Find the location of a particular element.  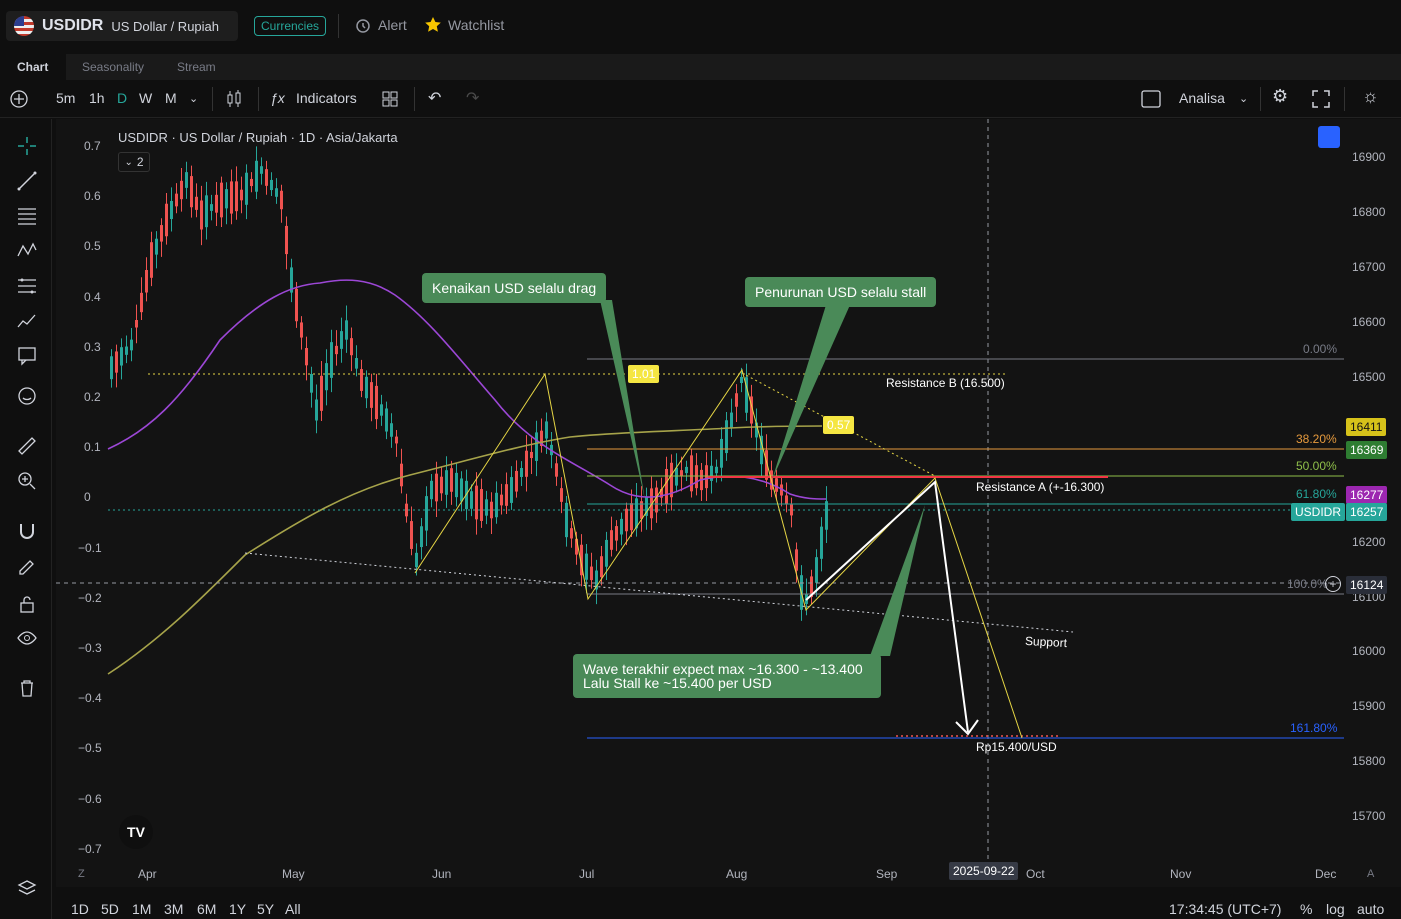

tradingview-logo-icon: TV is located at coordinates (136, 832).